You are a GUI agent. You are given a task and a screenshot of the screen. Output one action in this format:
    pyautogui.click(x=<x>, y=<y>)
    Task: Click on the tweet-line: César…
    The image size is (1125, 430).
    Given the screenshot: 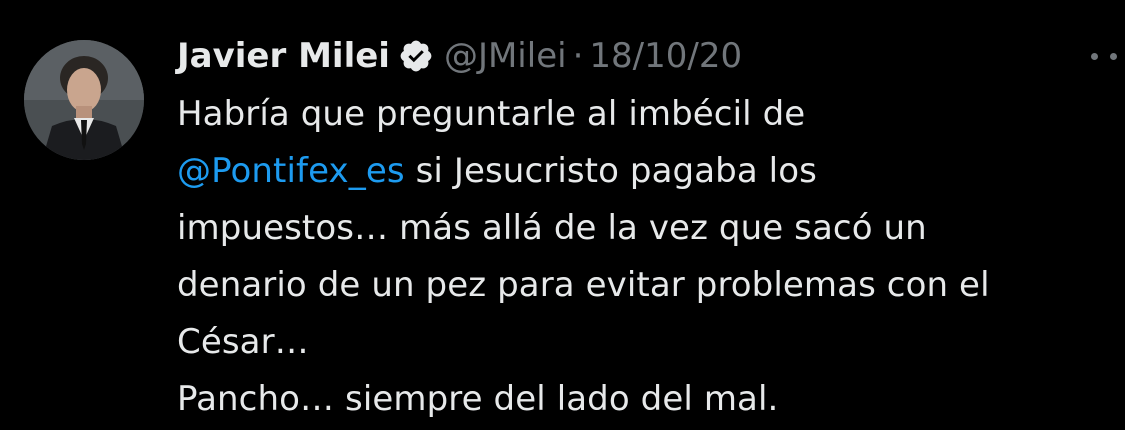 What is the action you would take?
    pyautogui.click(x=243, y=342)
    